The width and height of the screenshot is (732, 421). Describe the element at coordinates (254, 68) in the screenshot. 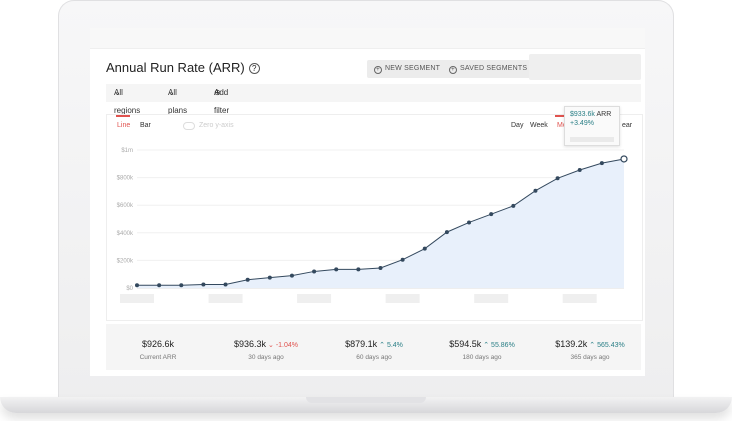

I see `help-icon: ?` at that location.